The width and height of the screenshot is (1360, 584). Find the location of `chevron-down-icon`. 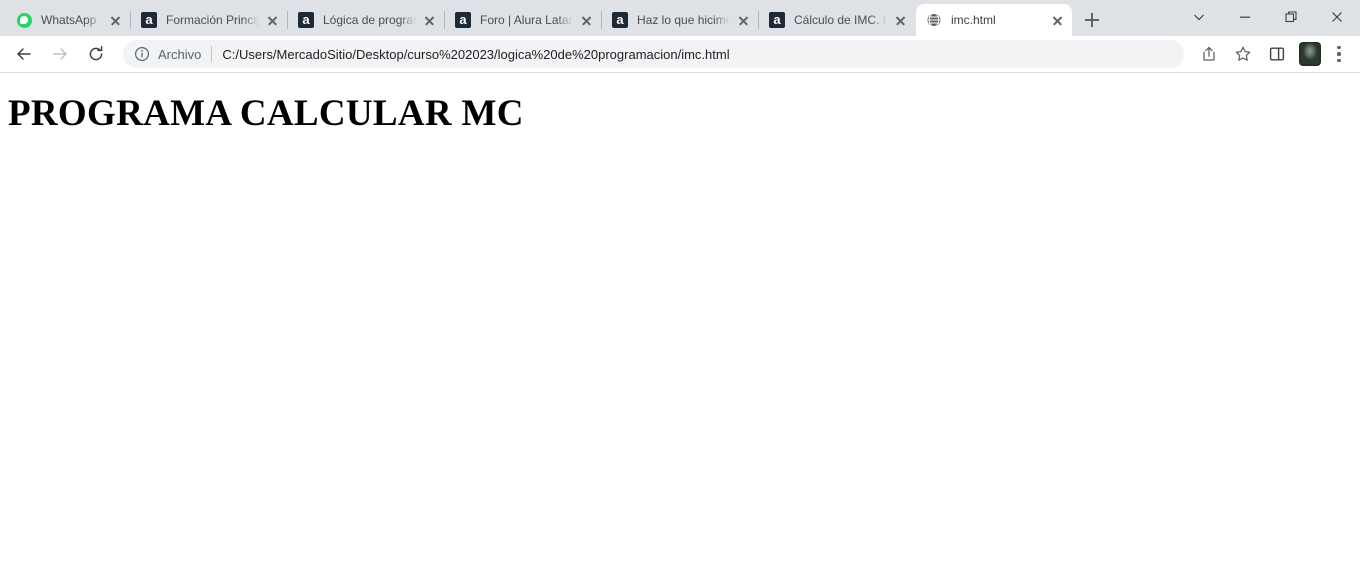

chevron-down-icon is located at coordinates (1199, 16).